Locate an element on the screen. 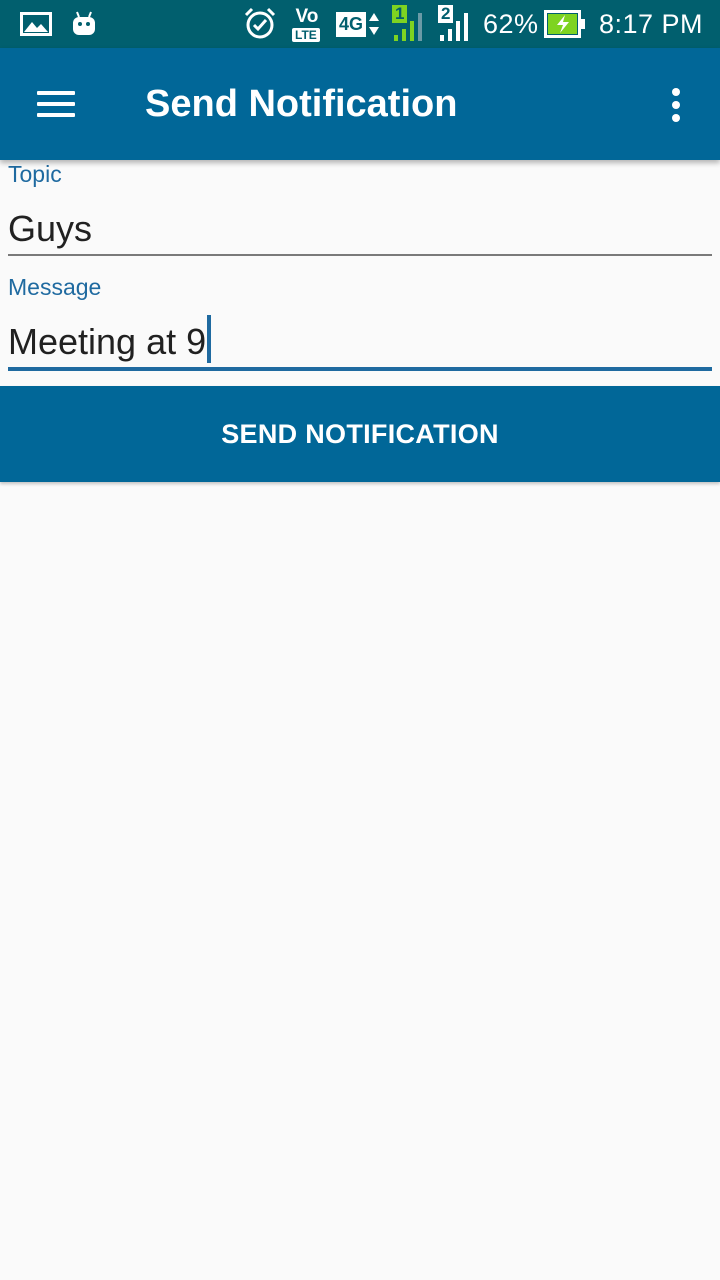 The width and height of the screenshot is (720, 1280). page-title: Send Notification is located at coordinates (301, 103).